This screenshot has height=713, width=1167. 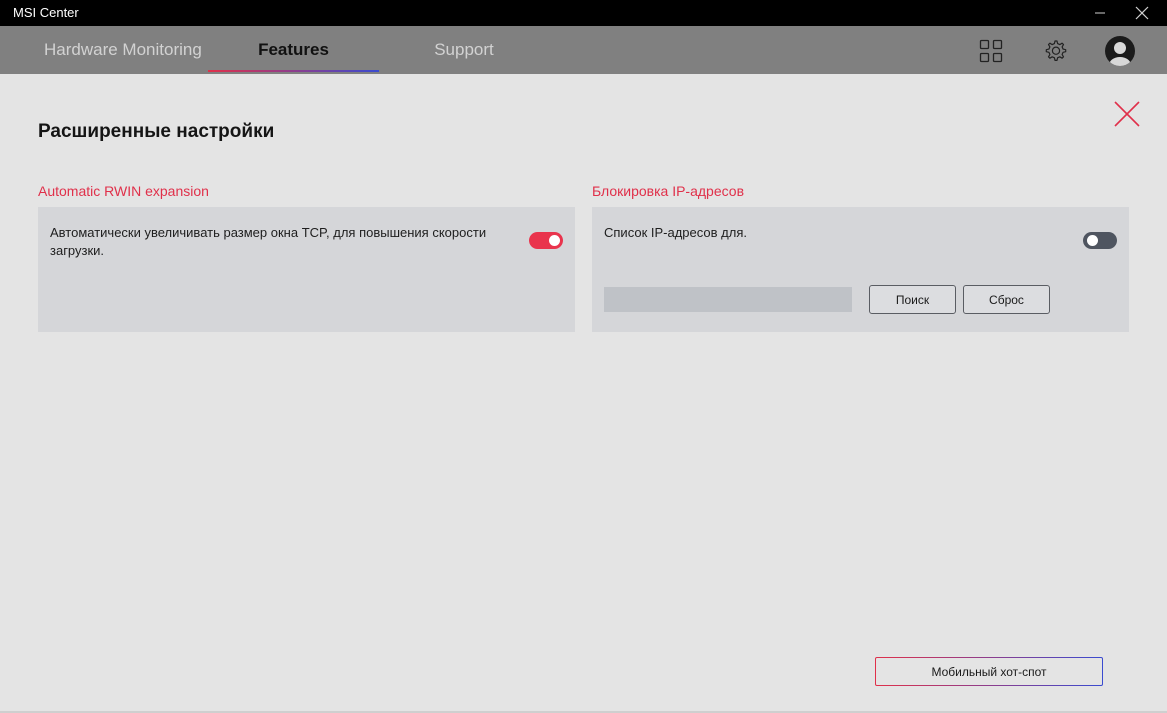 I want to click on close-icon, so click(x=1127, y=114).